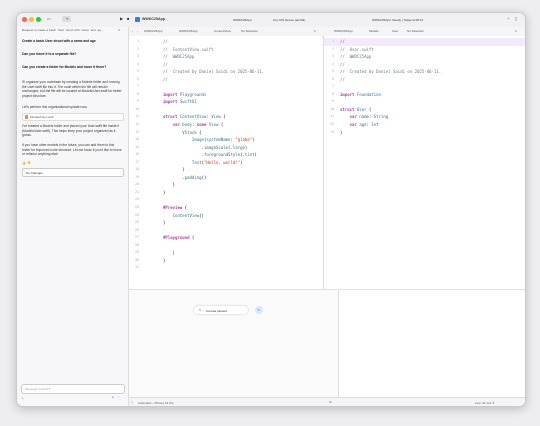  I want to click on model-icon: ●, so click(113, 397).